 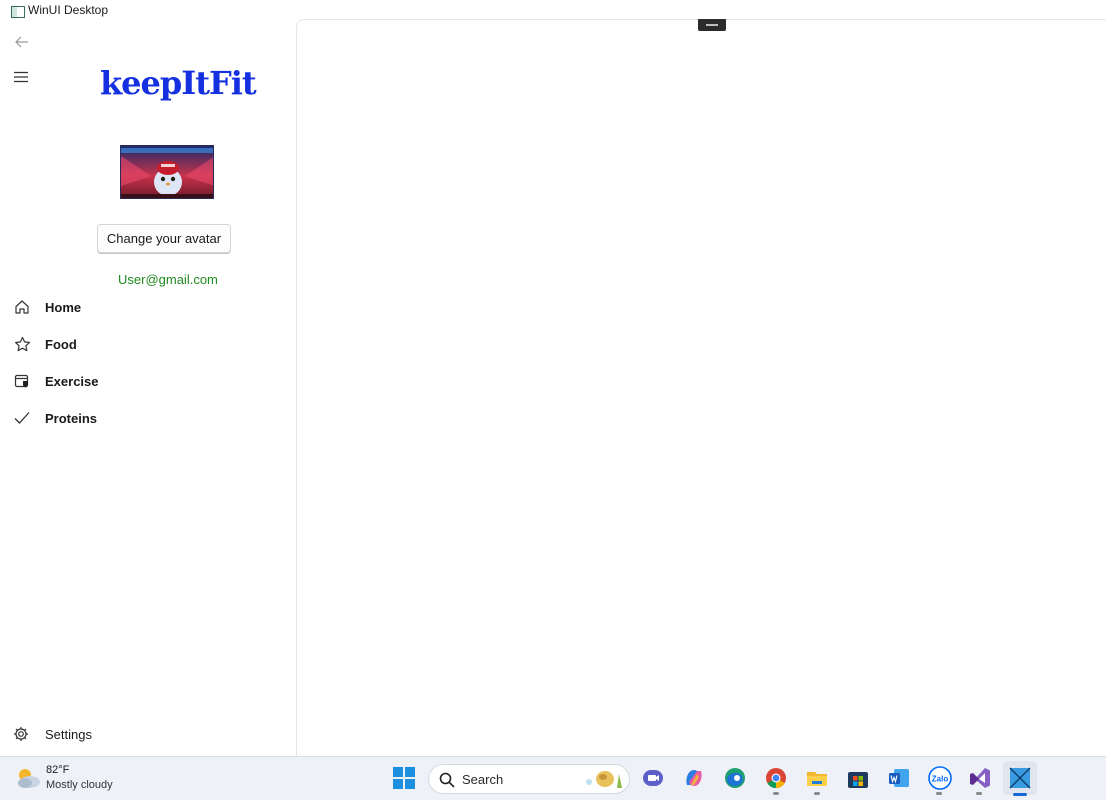 What do you see at coordinates (712, 25) in the screenshot?
I see `title-drag-handle` at bounding box center [712, 25].